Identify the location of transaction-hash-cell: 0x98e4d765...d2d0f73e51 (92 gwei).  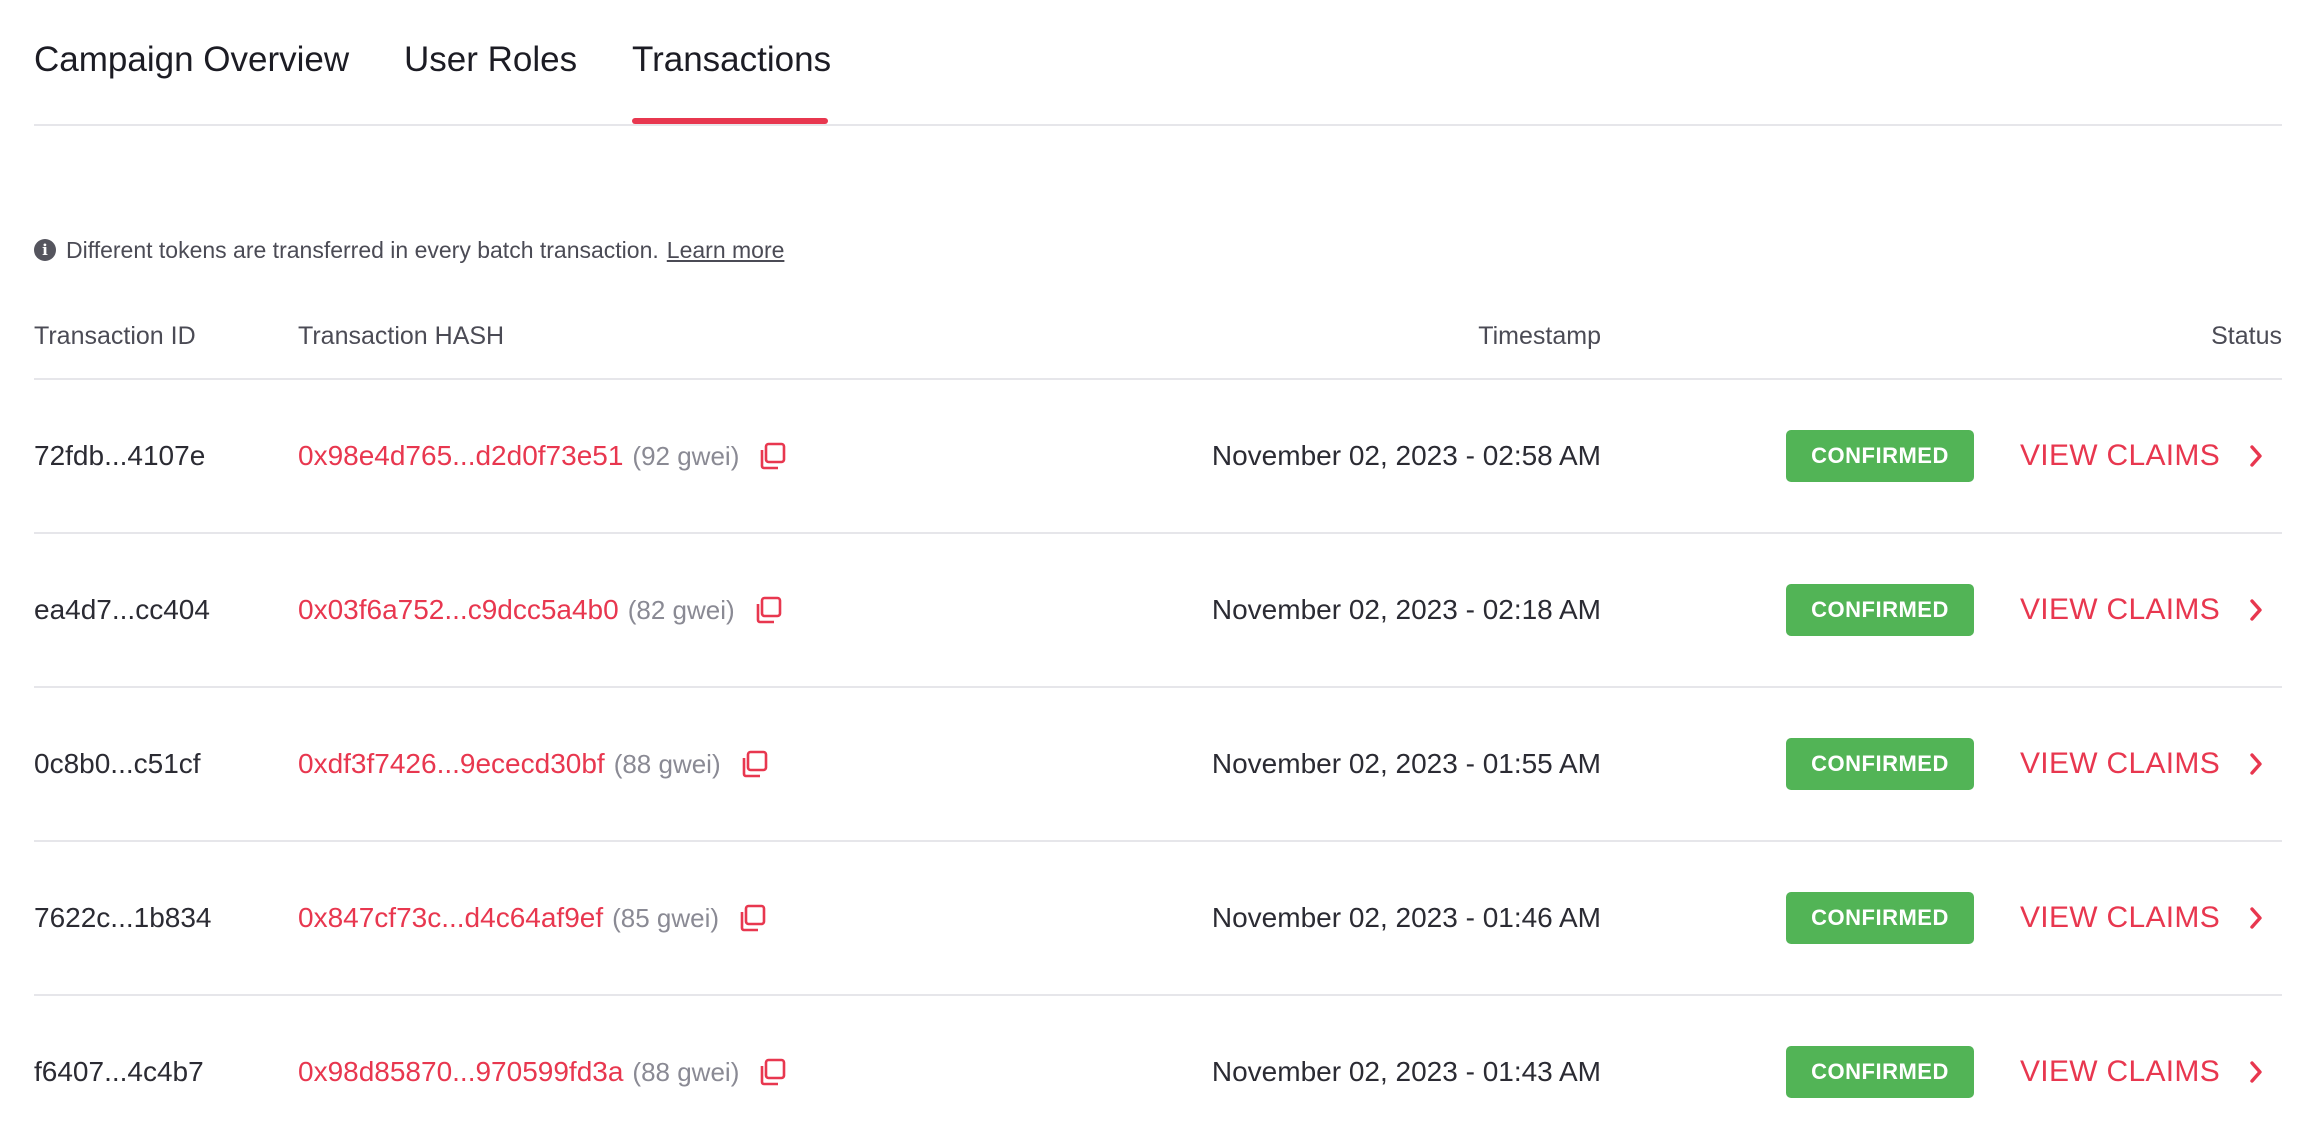
(542, 456).